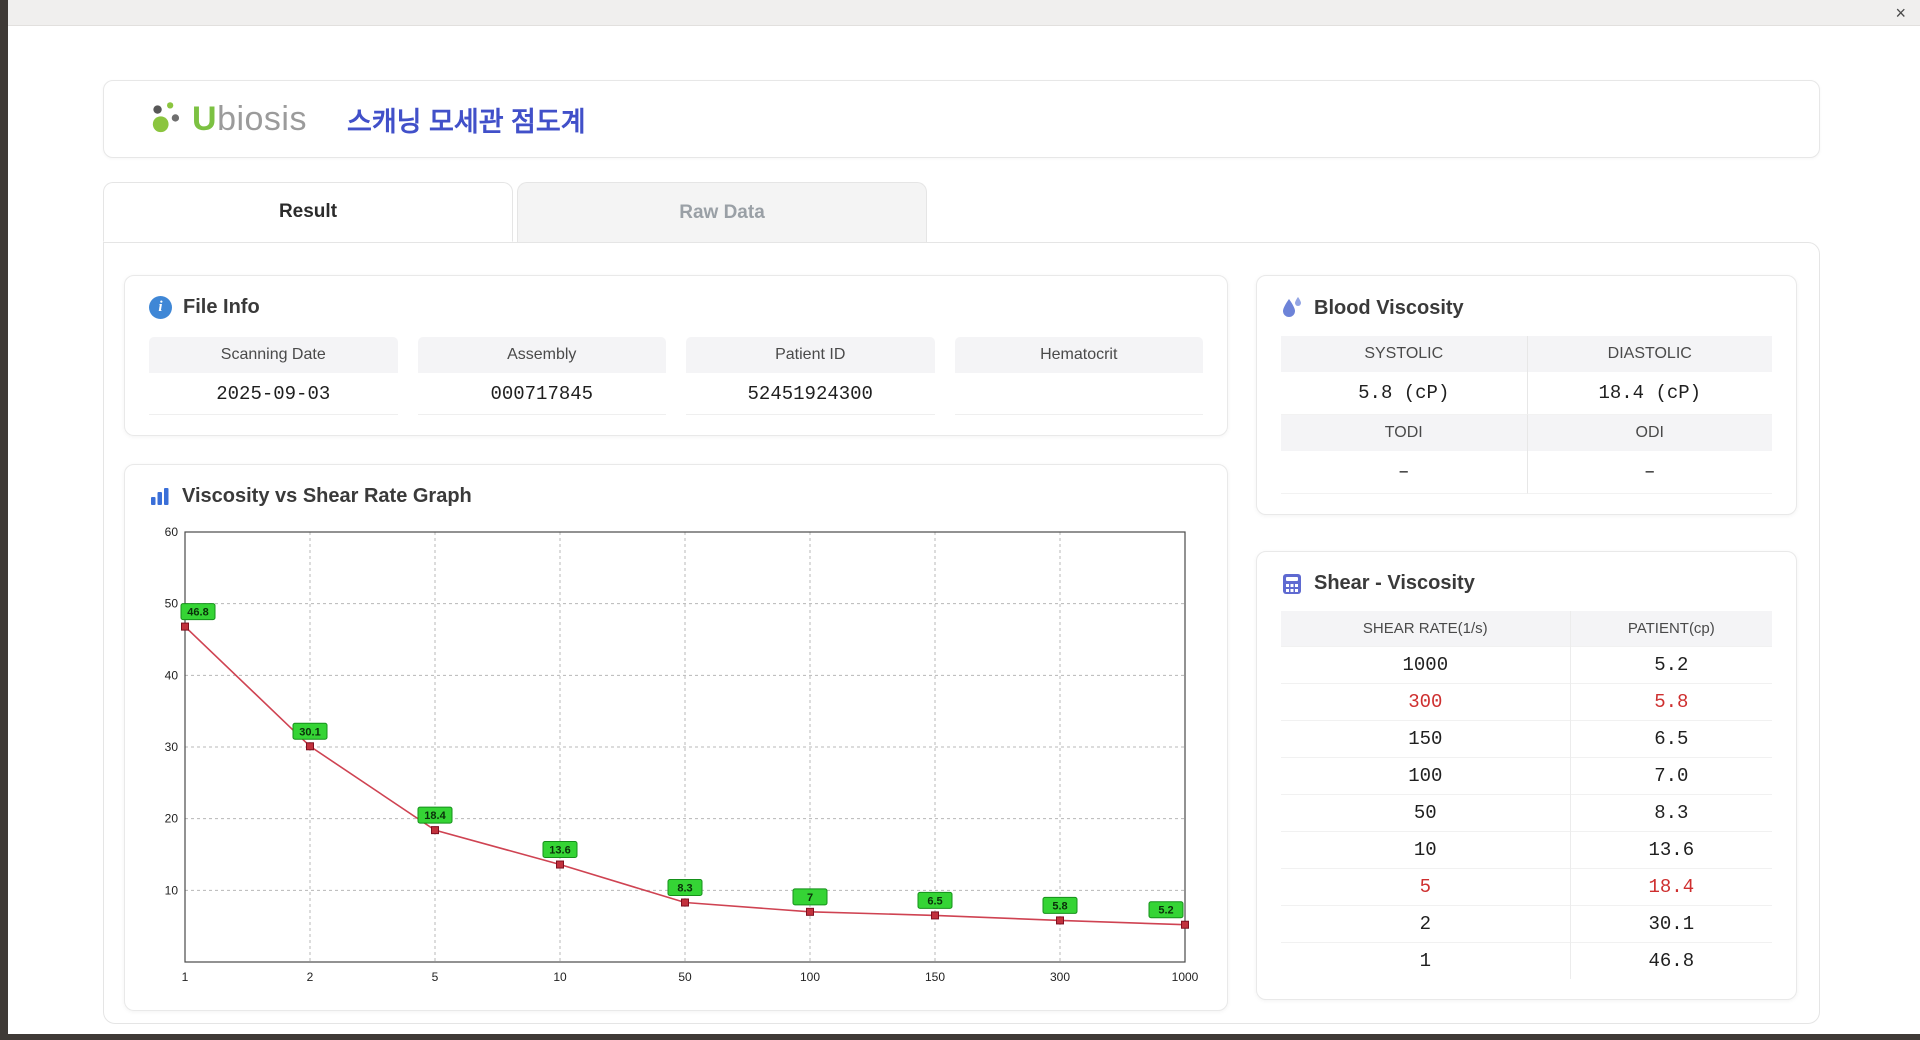 This screenshot has width=1920, height=1040. I want to click on ubiosis-logo-icon, so click(167, 119).